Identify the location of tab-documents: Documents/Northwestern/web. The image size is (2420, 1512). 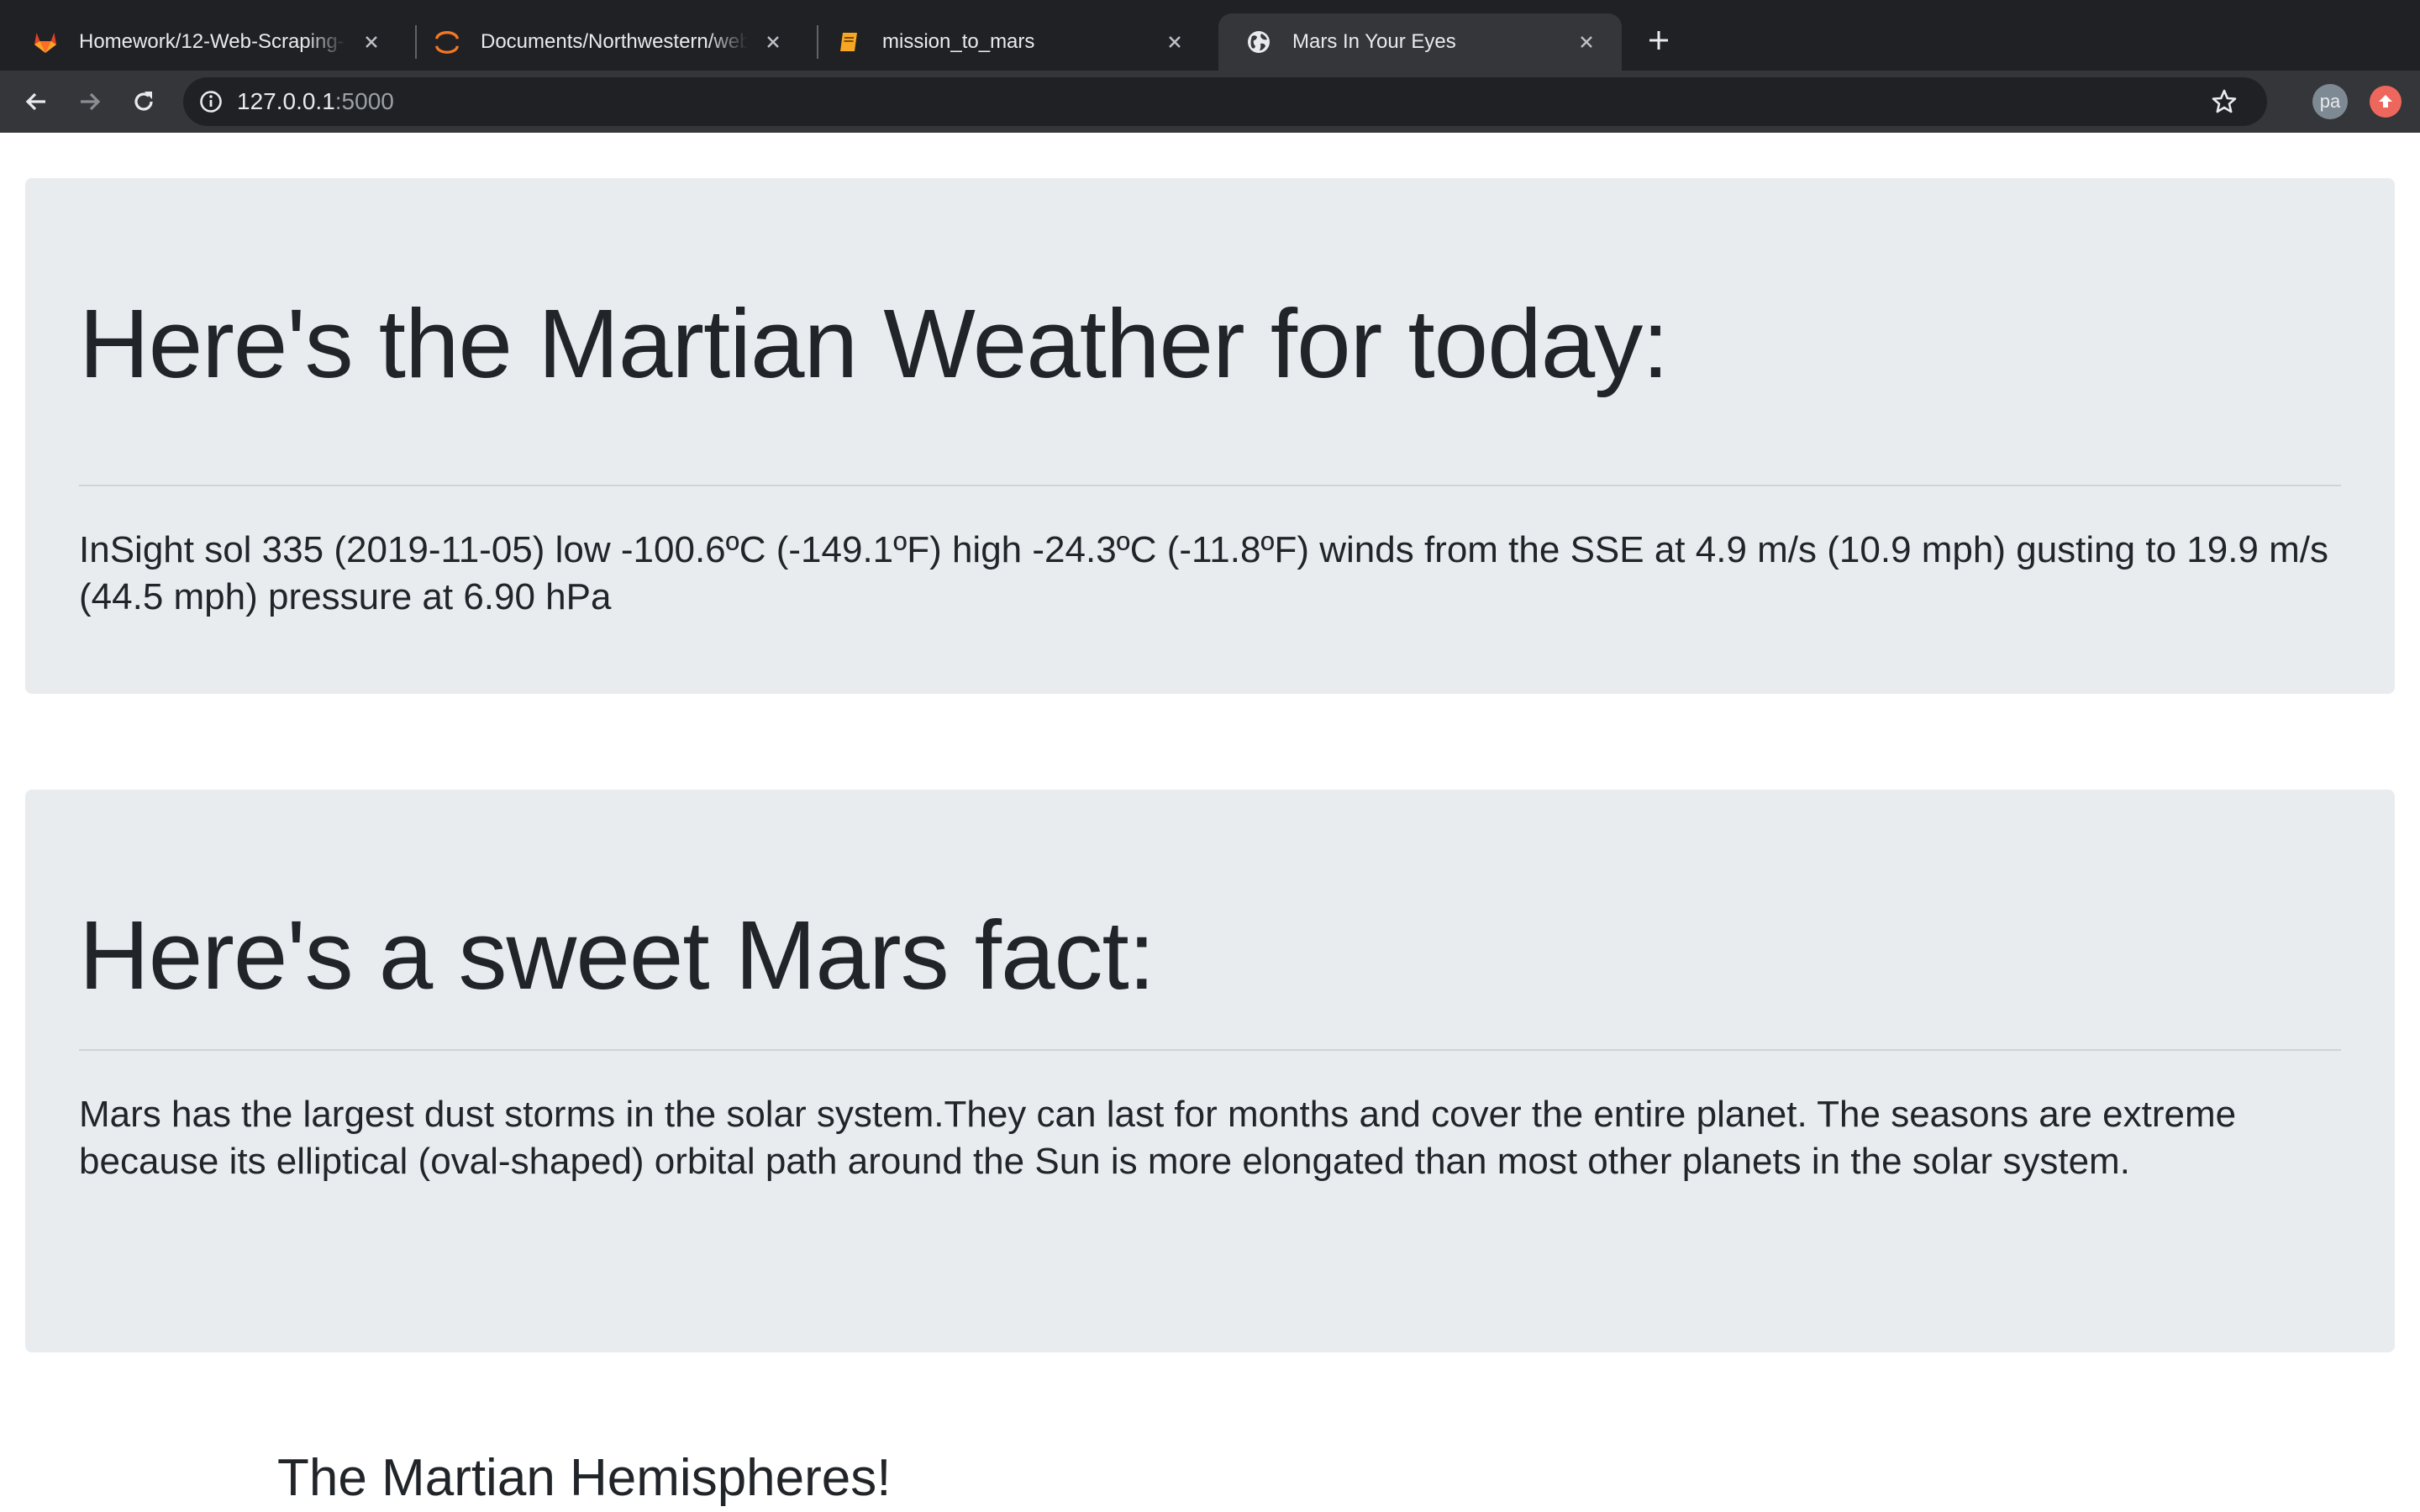
(607, 42).